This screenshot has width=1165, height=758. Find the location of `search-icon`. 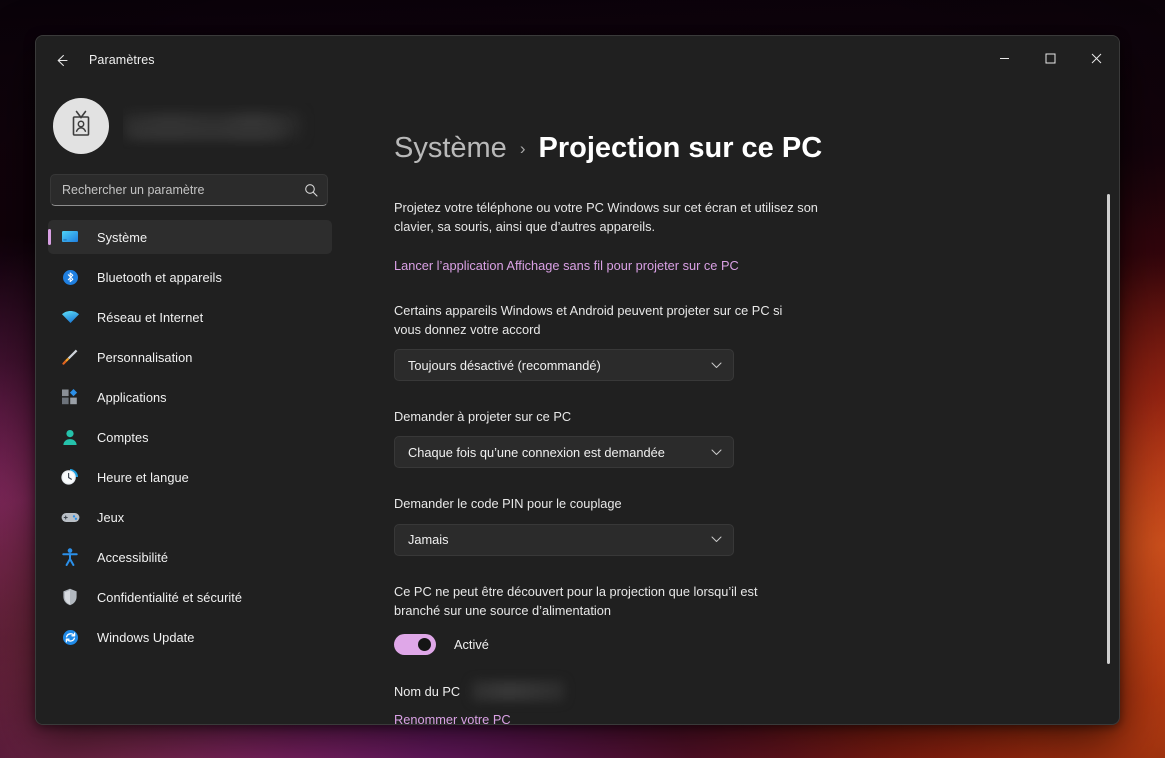

search-icon is located at coordinates (311, 190).